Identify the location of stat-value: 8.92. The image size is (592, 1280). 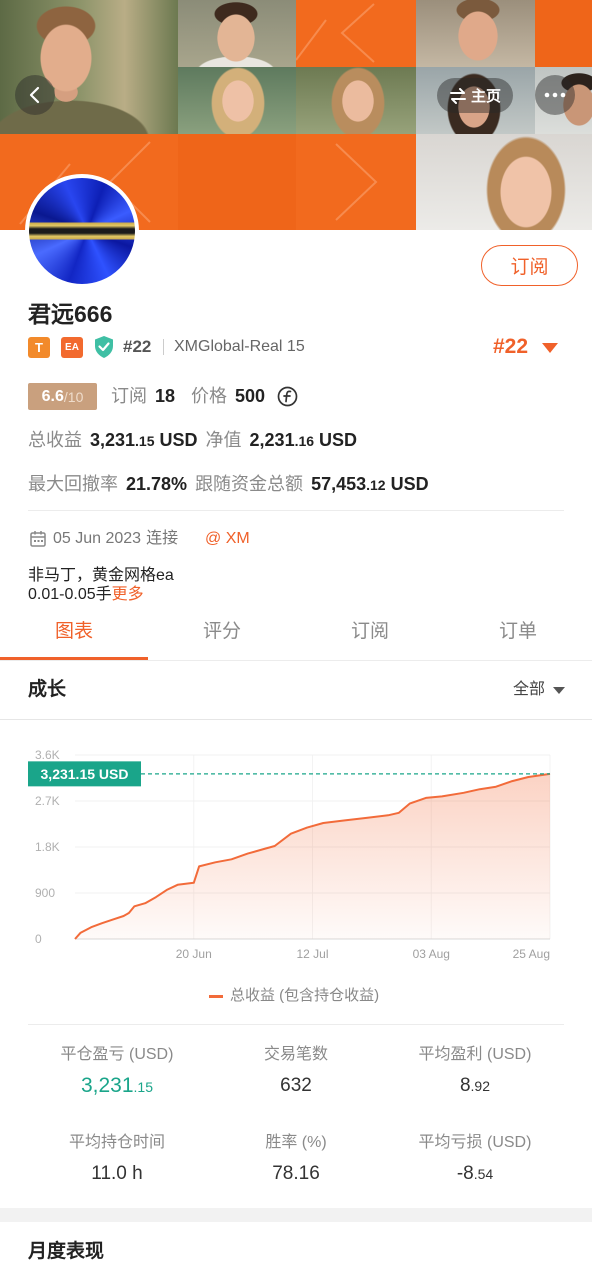
(475, 1086).